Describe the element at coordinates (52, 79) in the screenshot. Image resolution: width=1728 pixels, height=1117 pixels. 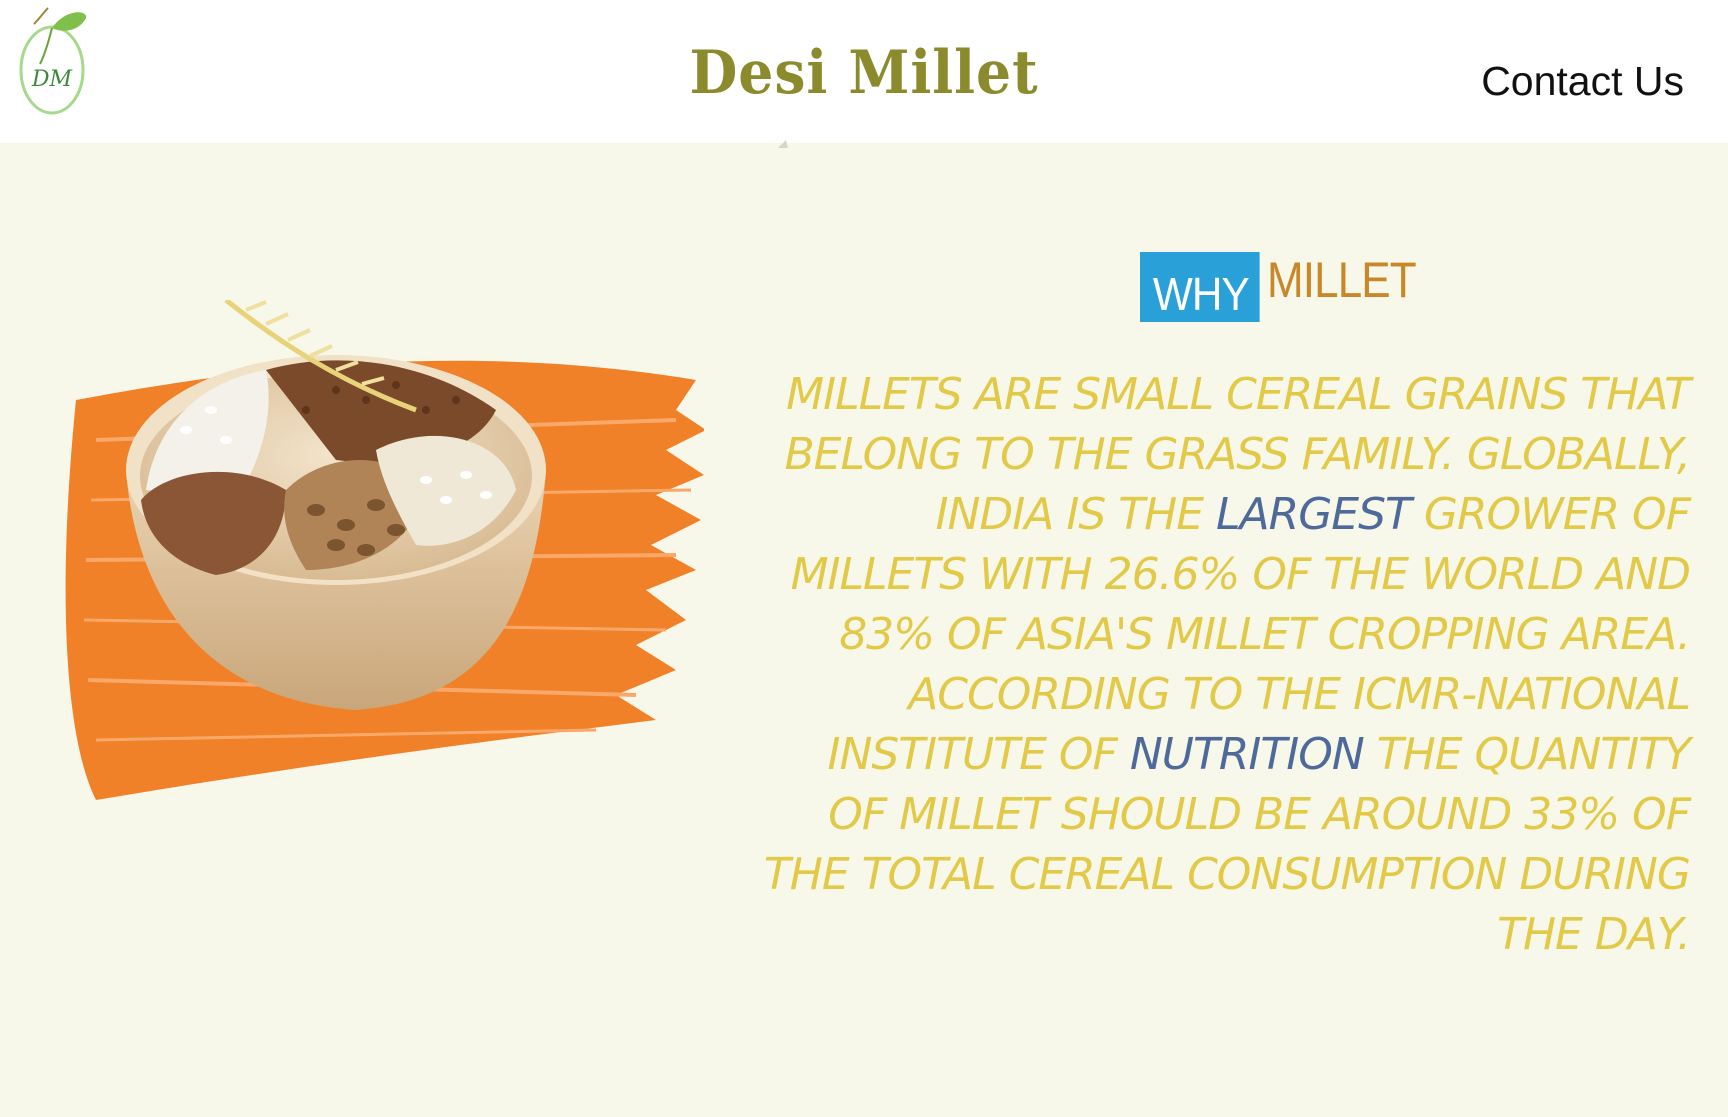
I see `logo-letters: DM` at that location.